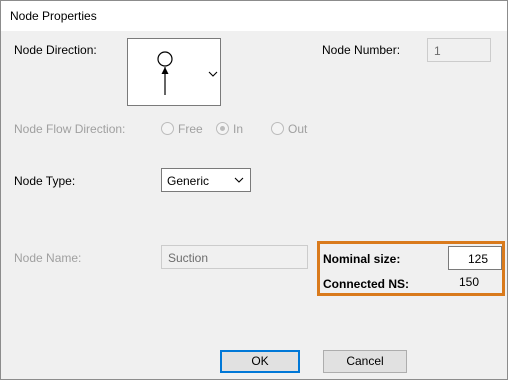 This screenshot has height=380, width=508. I want to click on node-name-field: Suction, so click(234, 257).